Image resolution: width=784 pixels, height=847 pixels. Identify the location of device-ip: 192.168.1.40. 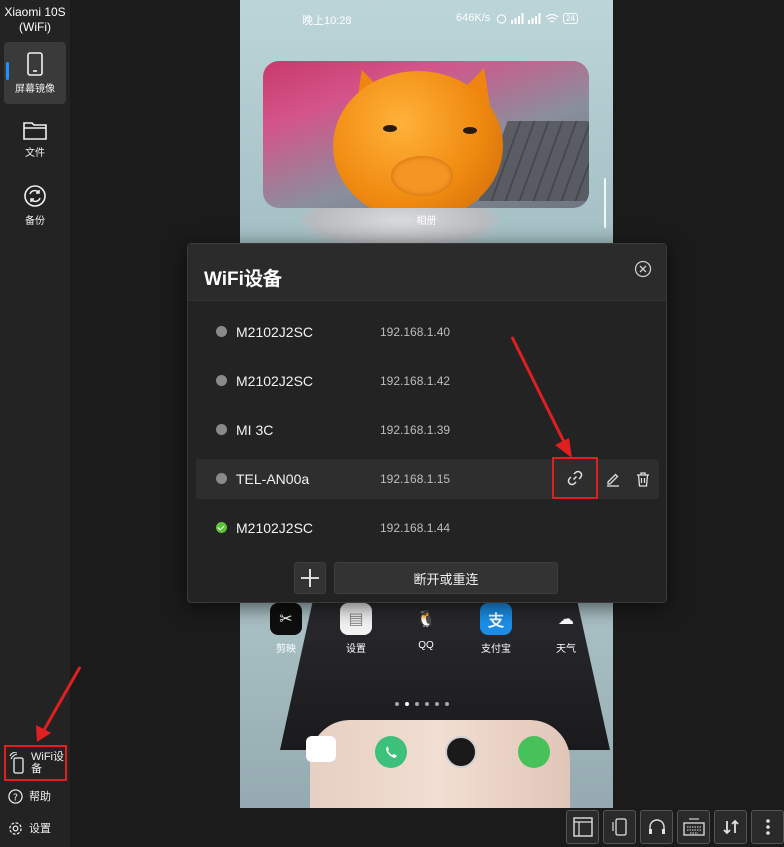
(415, 332).